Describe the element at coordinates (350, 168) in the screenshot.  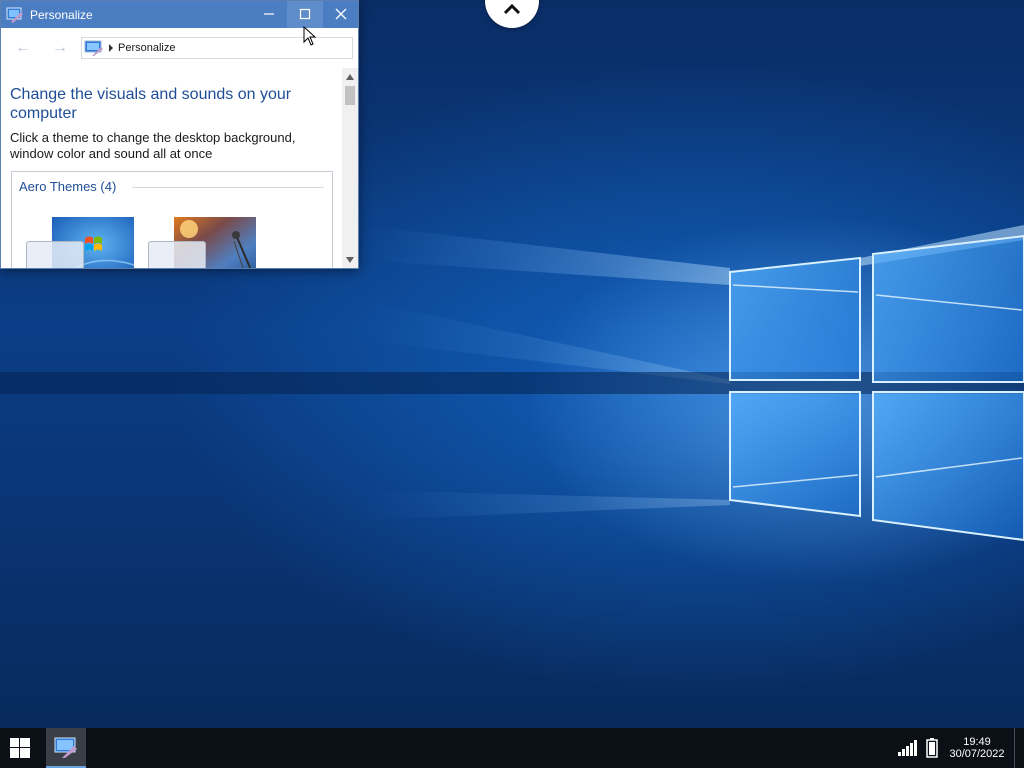
I see `vertical-scrollbar` at that location.